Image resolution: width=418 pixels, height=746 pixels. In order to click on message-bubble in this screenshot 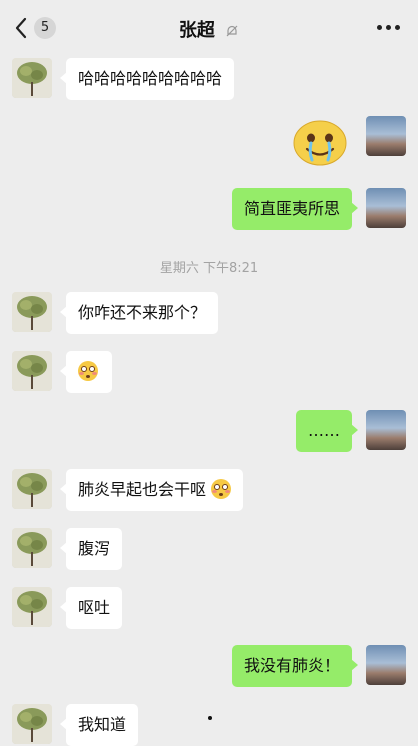, I will do `click(86, 372)`.